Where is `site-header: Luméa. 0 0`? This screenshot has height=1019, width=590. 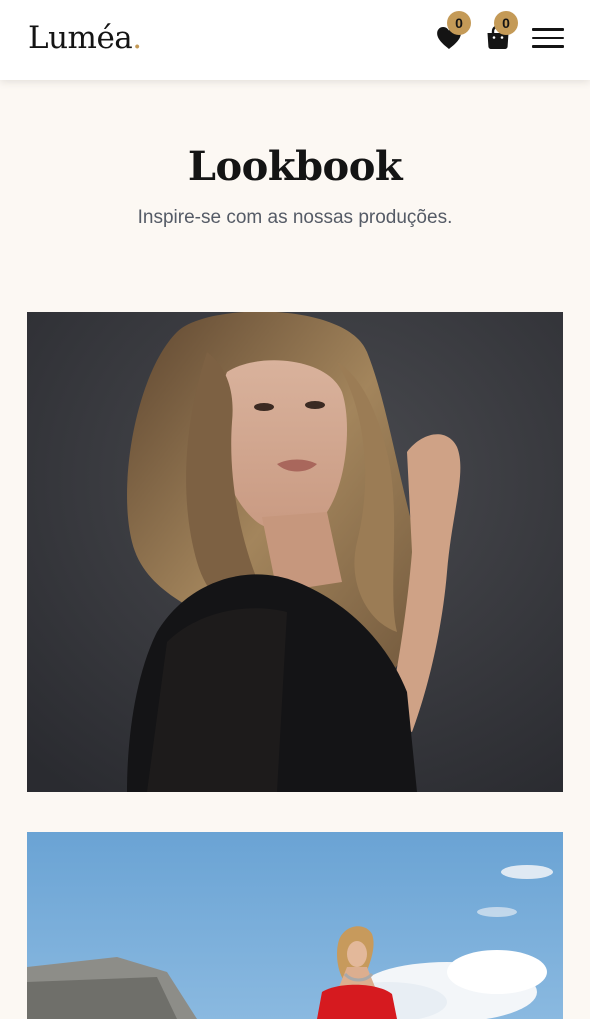 site-header: Luméa. 0 0 is located at coordinates (295, 40).